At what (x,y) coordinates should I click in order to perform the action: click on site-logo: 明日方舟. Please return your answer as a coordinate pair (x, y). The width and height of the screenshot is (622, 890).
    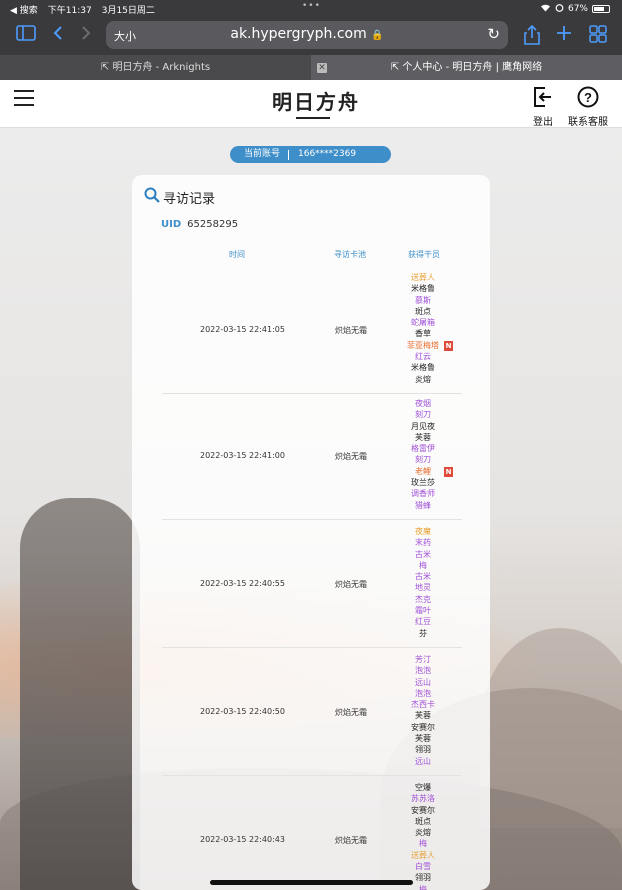
    Looking at the image, I should click on (316, 100).